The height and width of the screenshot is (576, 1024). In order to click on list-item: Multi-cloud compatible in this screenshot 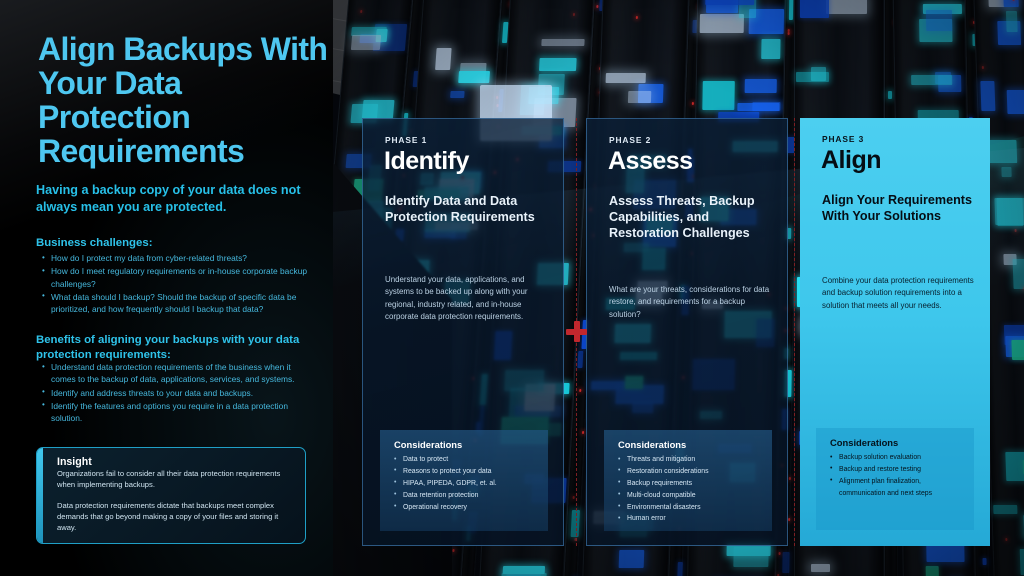, I will do `click(691, 495)`.